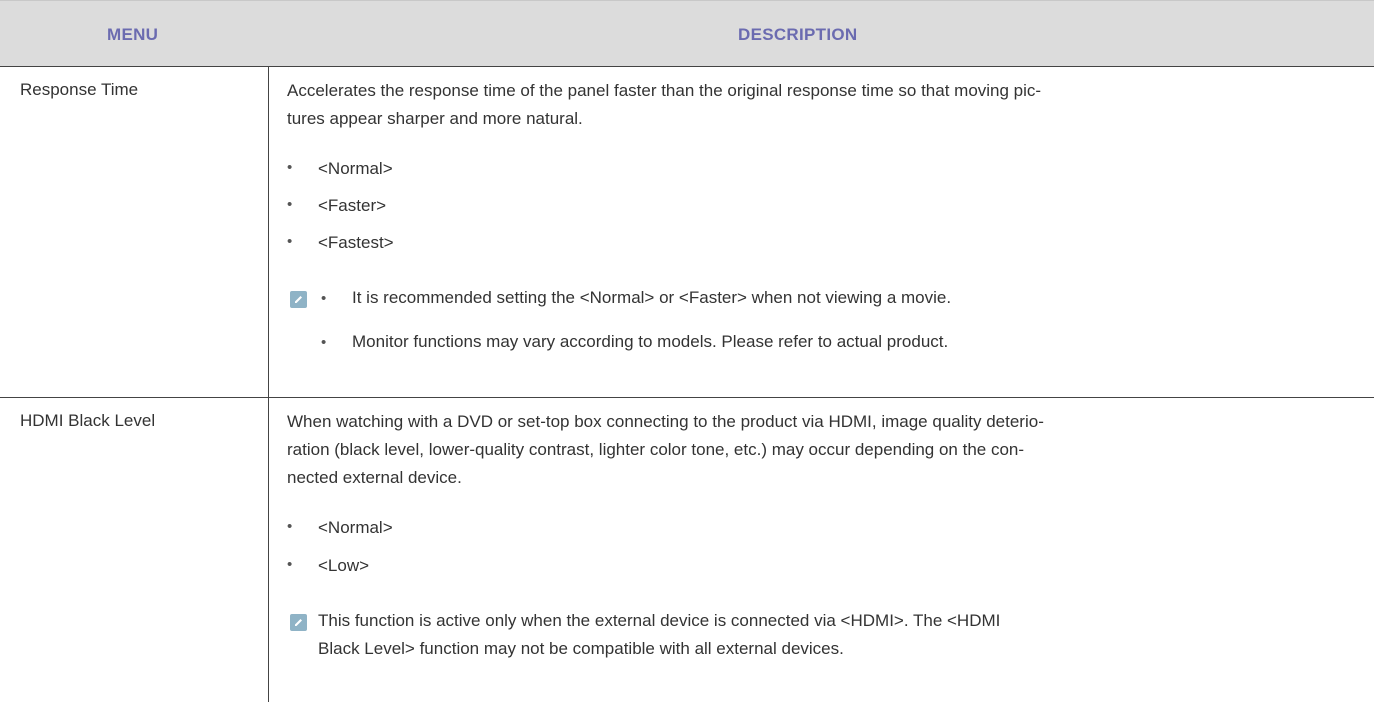  I want to click on menu-cell-response-time: Response Time, so click(79, 89).